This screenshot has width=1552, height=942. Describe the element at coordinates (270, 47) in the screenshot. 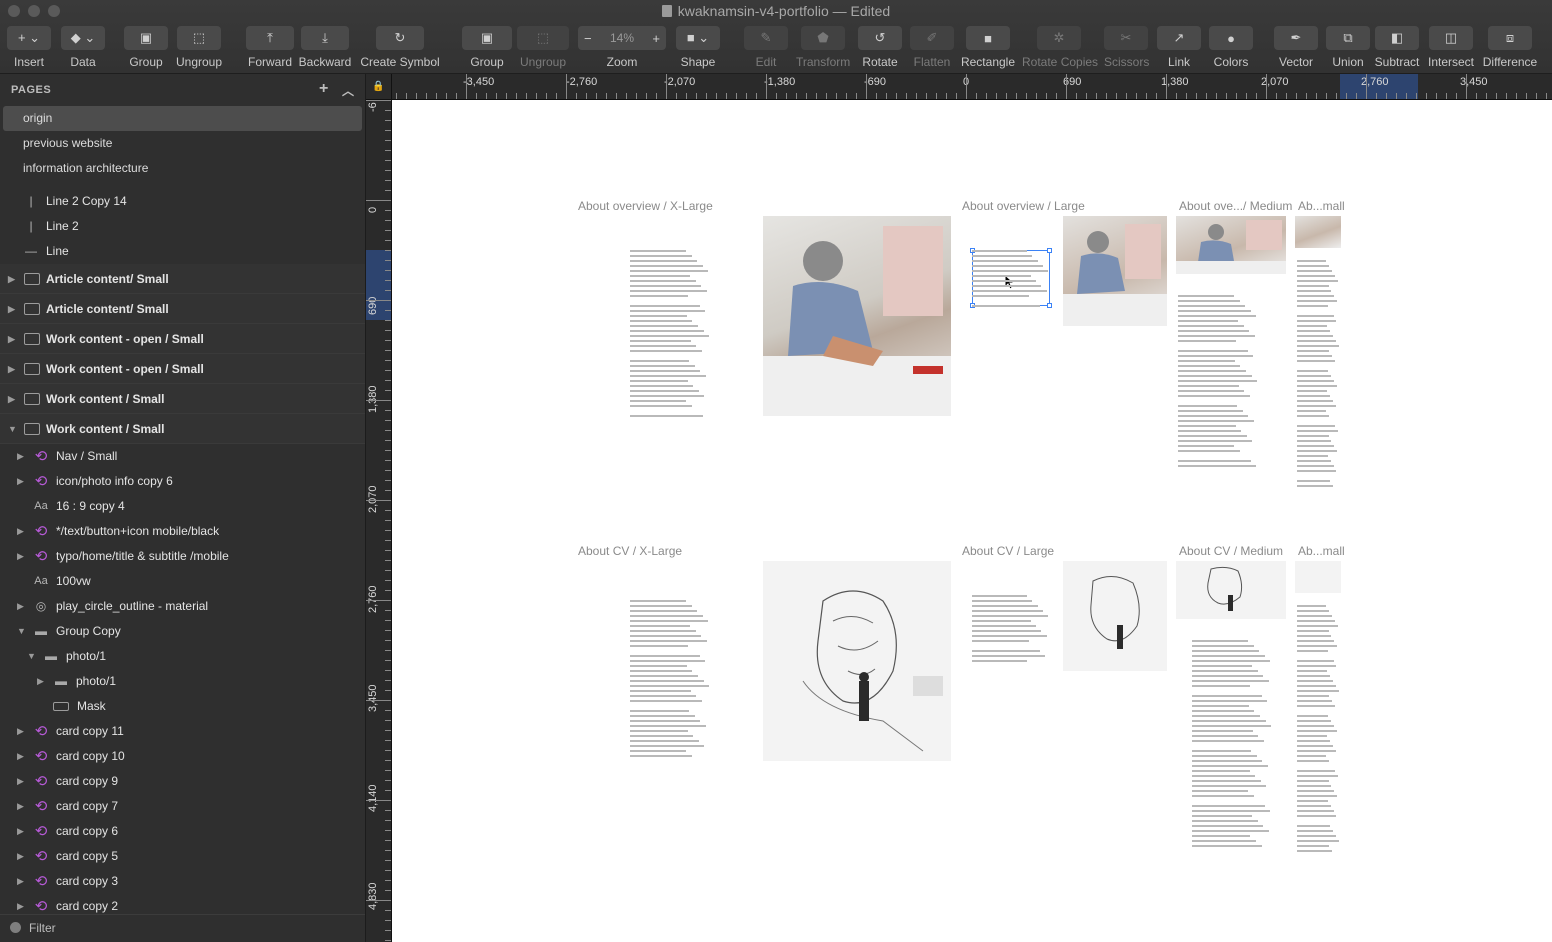

I see `forward-button: ⤒ Forward` at that location.